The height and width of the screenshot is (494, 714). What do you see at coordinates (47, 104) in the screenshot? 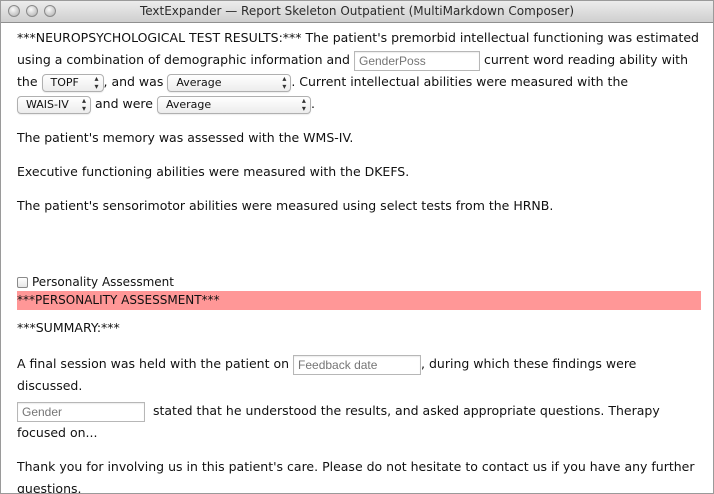
I see `wais-select-value: WAIS-IV` at bounding box center [47, 104].